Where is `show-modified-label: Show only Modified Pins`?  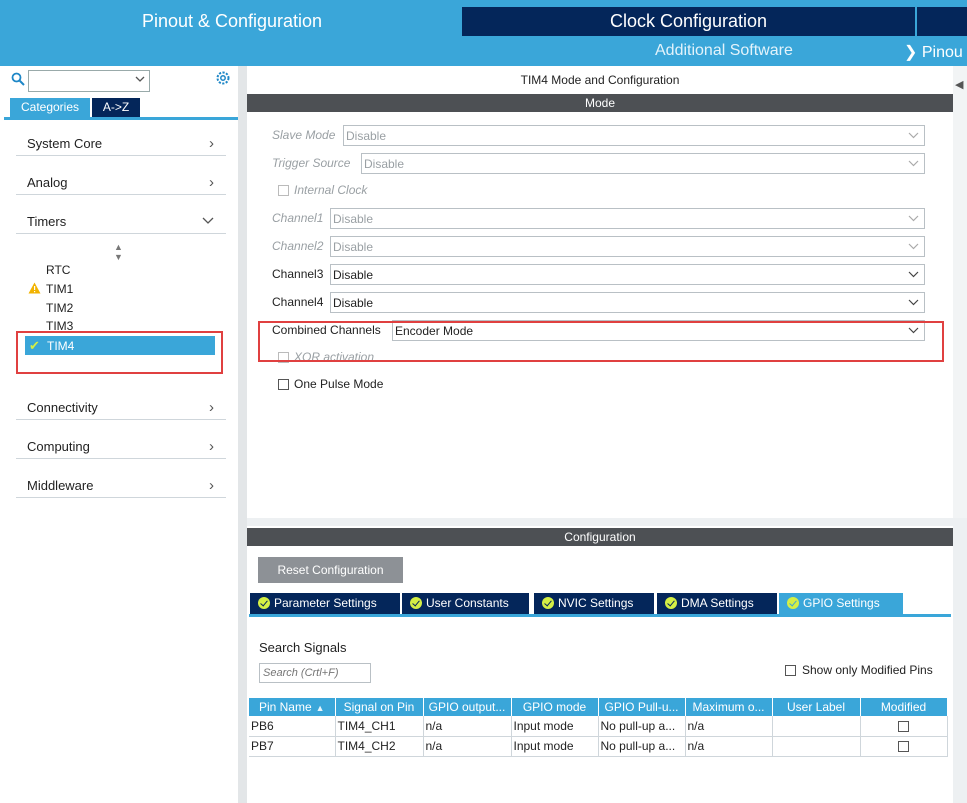 show-modified-label: Show only Modified Pins is located at coordinates (867, 670).